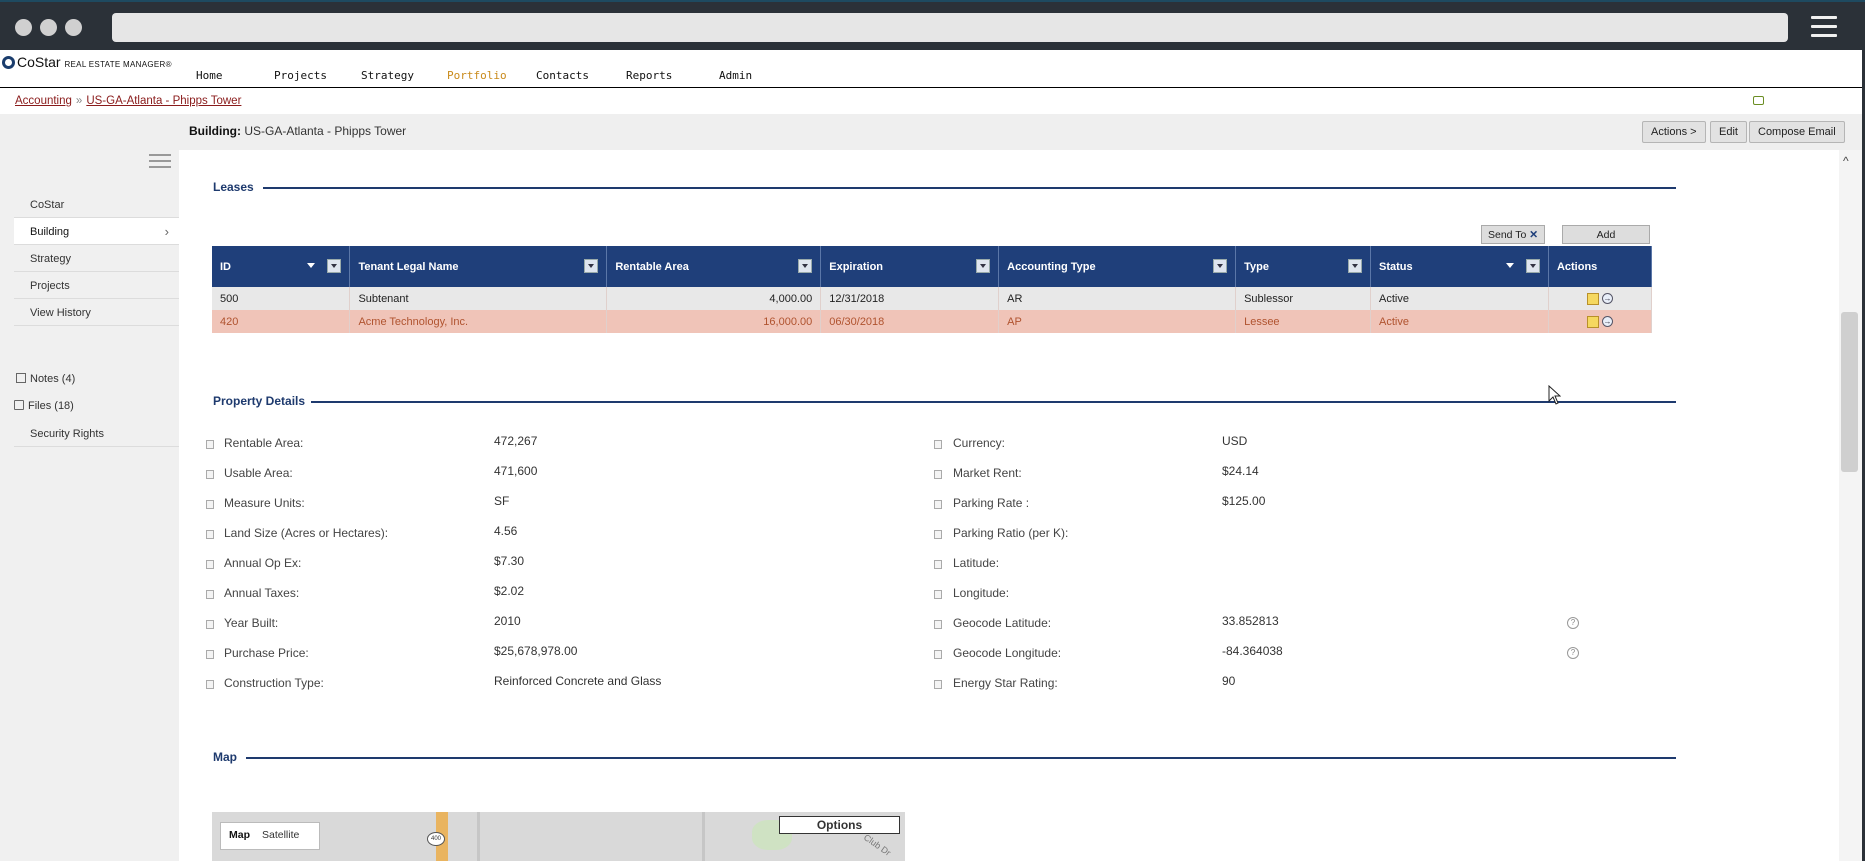  Describe the element at coordinates (48, 27) in the screenshot. I see `window-minimize-button` at that location.